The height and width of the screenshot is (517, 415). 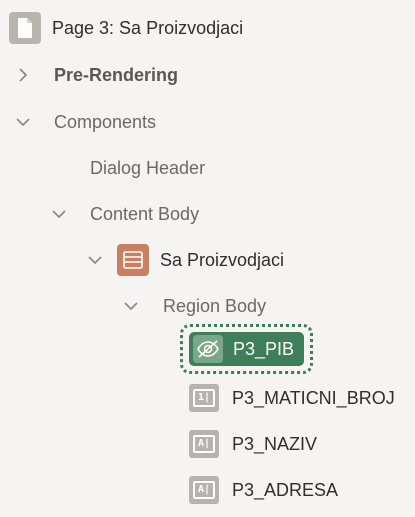 I want to click on tree-node-components: Components, so click(x=207, y=122).